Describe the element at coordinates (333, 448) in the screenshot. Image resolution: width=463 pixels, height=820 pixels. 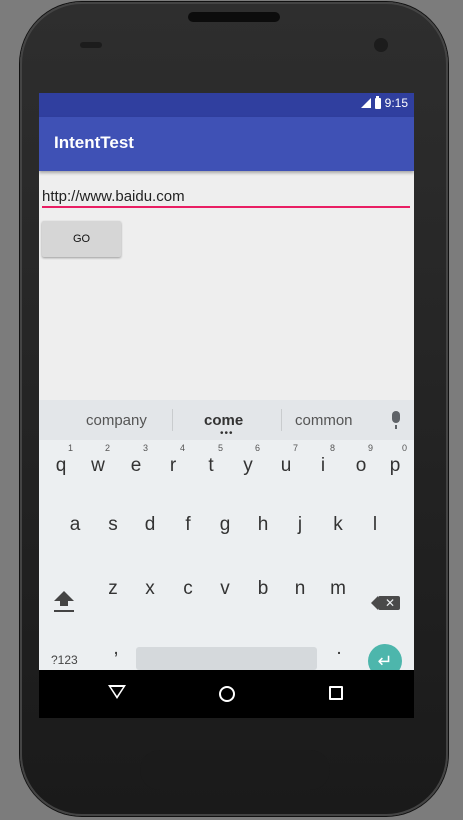
I see `key-hint-number: 8` at that location.